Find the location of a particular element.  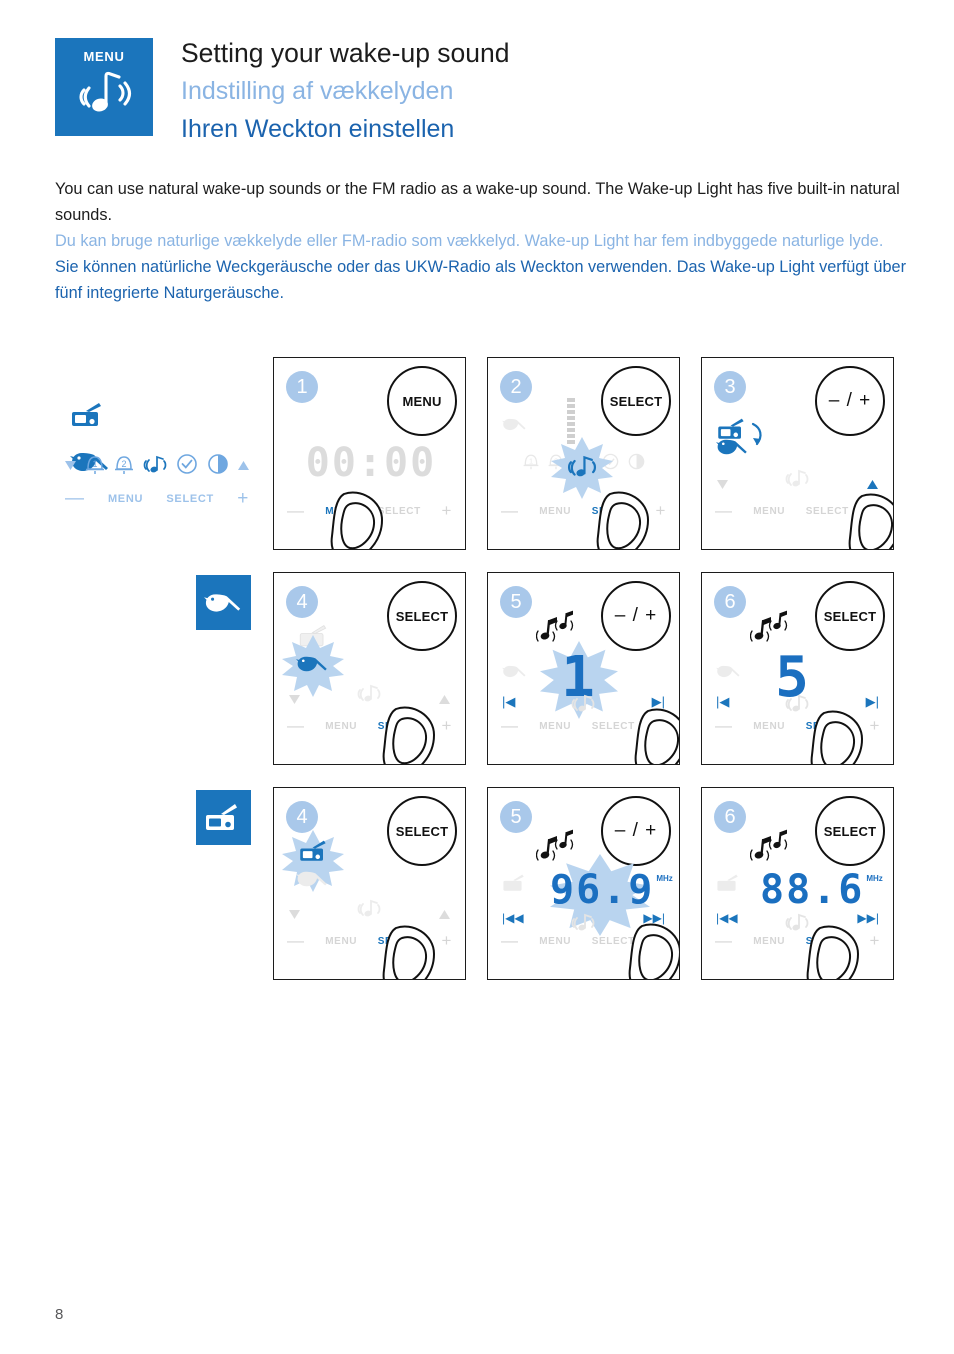

header-badge-label: MENU is located at coordinates (104, 56).